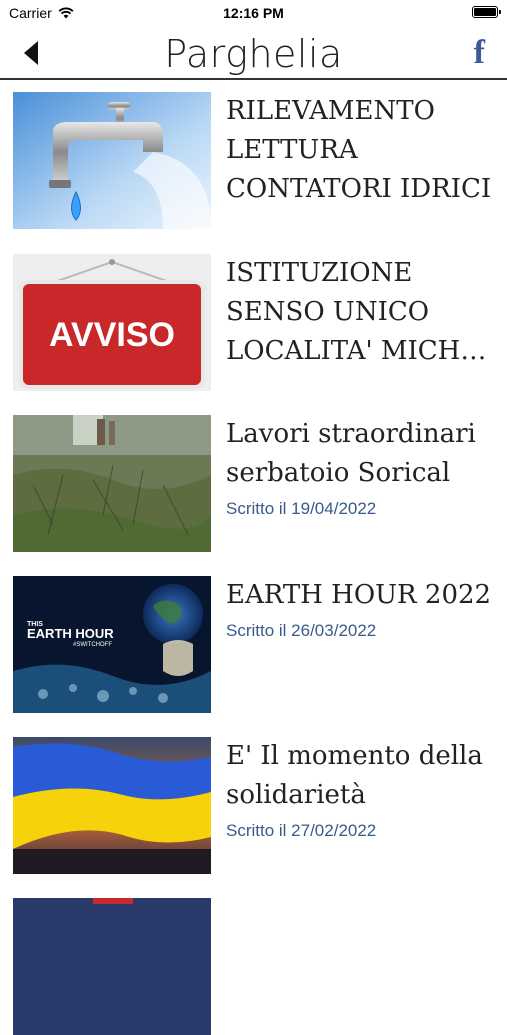 This screenshot has width=507, height=1035. I want to click on earth-hour-label-text: EARTH HOUR, so click(70, 633).